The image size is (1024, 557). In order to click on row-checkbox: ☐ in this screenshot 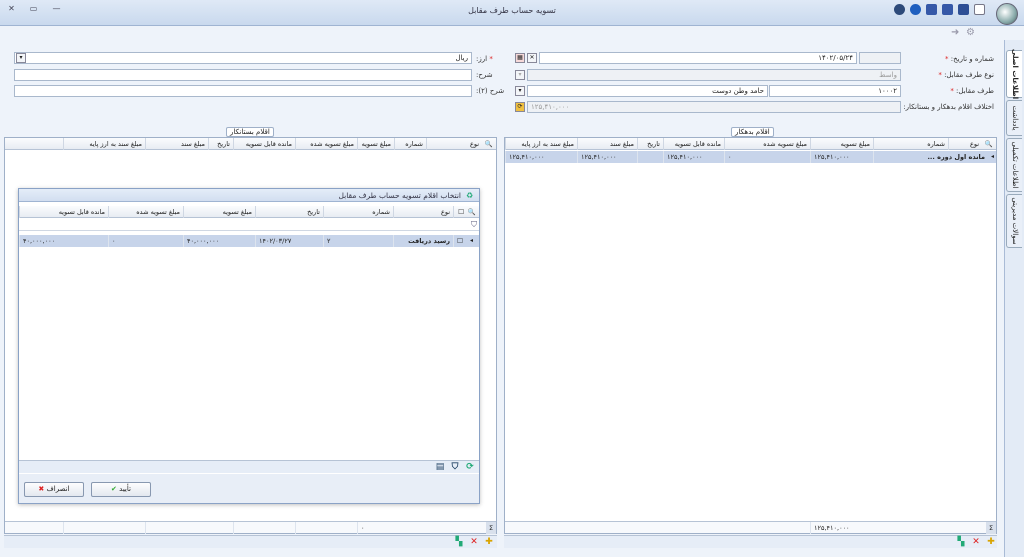, I will do `click(460, 241)`.